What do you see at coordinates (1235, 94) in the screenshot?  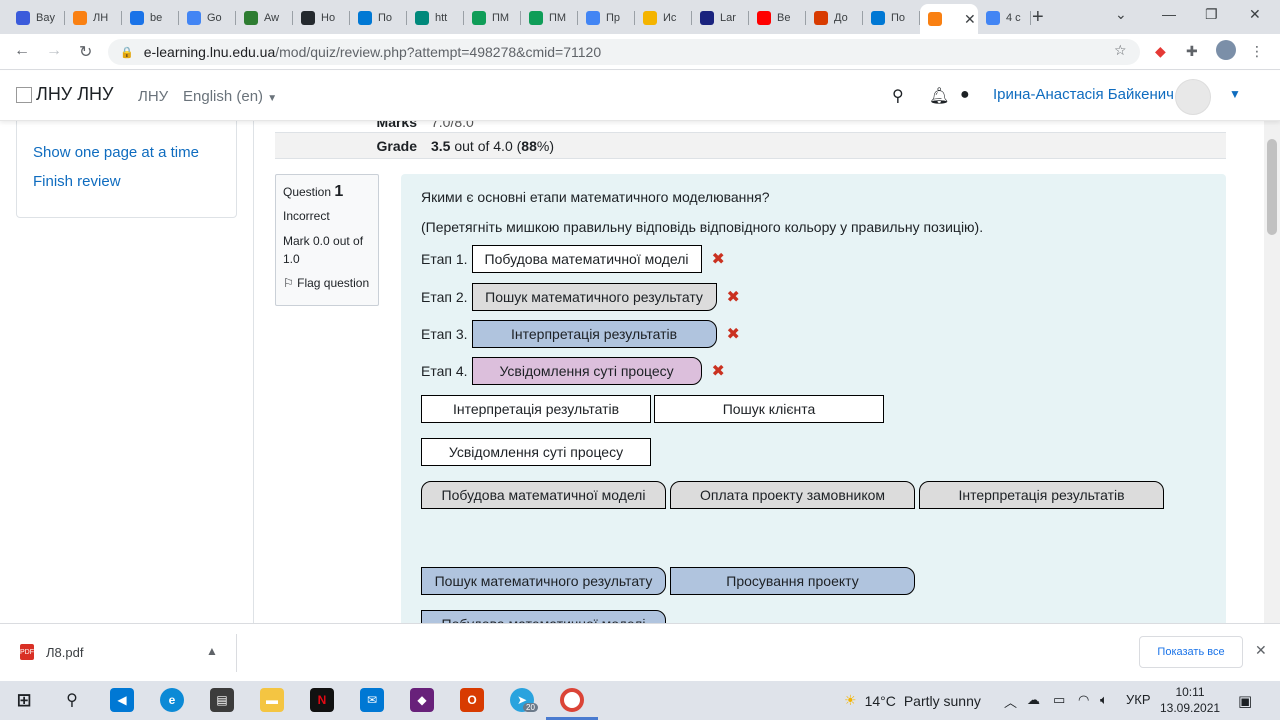 I see `user-menu-caret-icon: ▼` at bounding box center [1235, 94].